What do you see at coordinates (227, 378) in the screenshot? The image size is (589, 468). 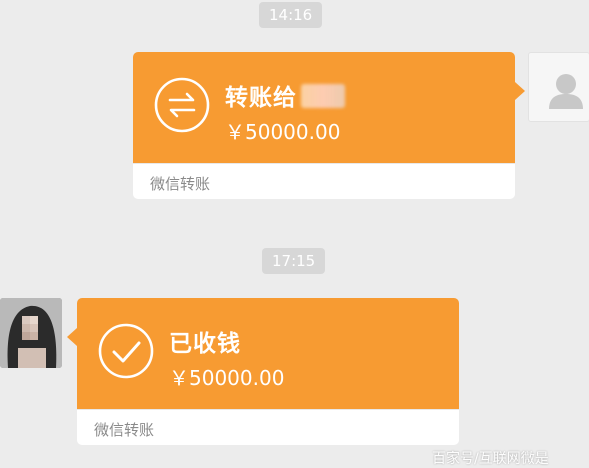 I see `received-amount: ￥50000.00` at bounding box center [227, 378].